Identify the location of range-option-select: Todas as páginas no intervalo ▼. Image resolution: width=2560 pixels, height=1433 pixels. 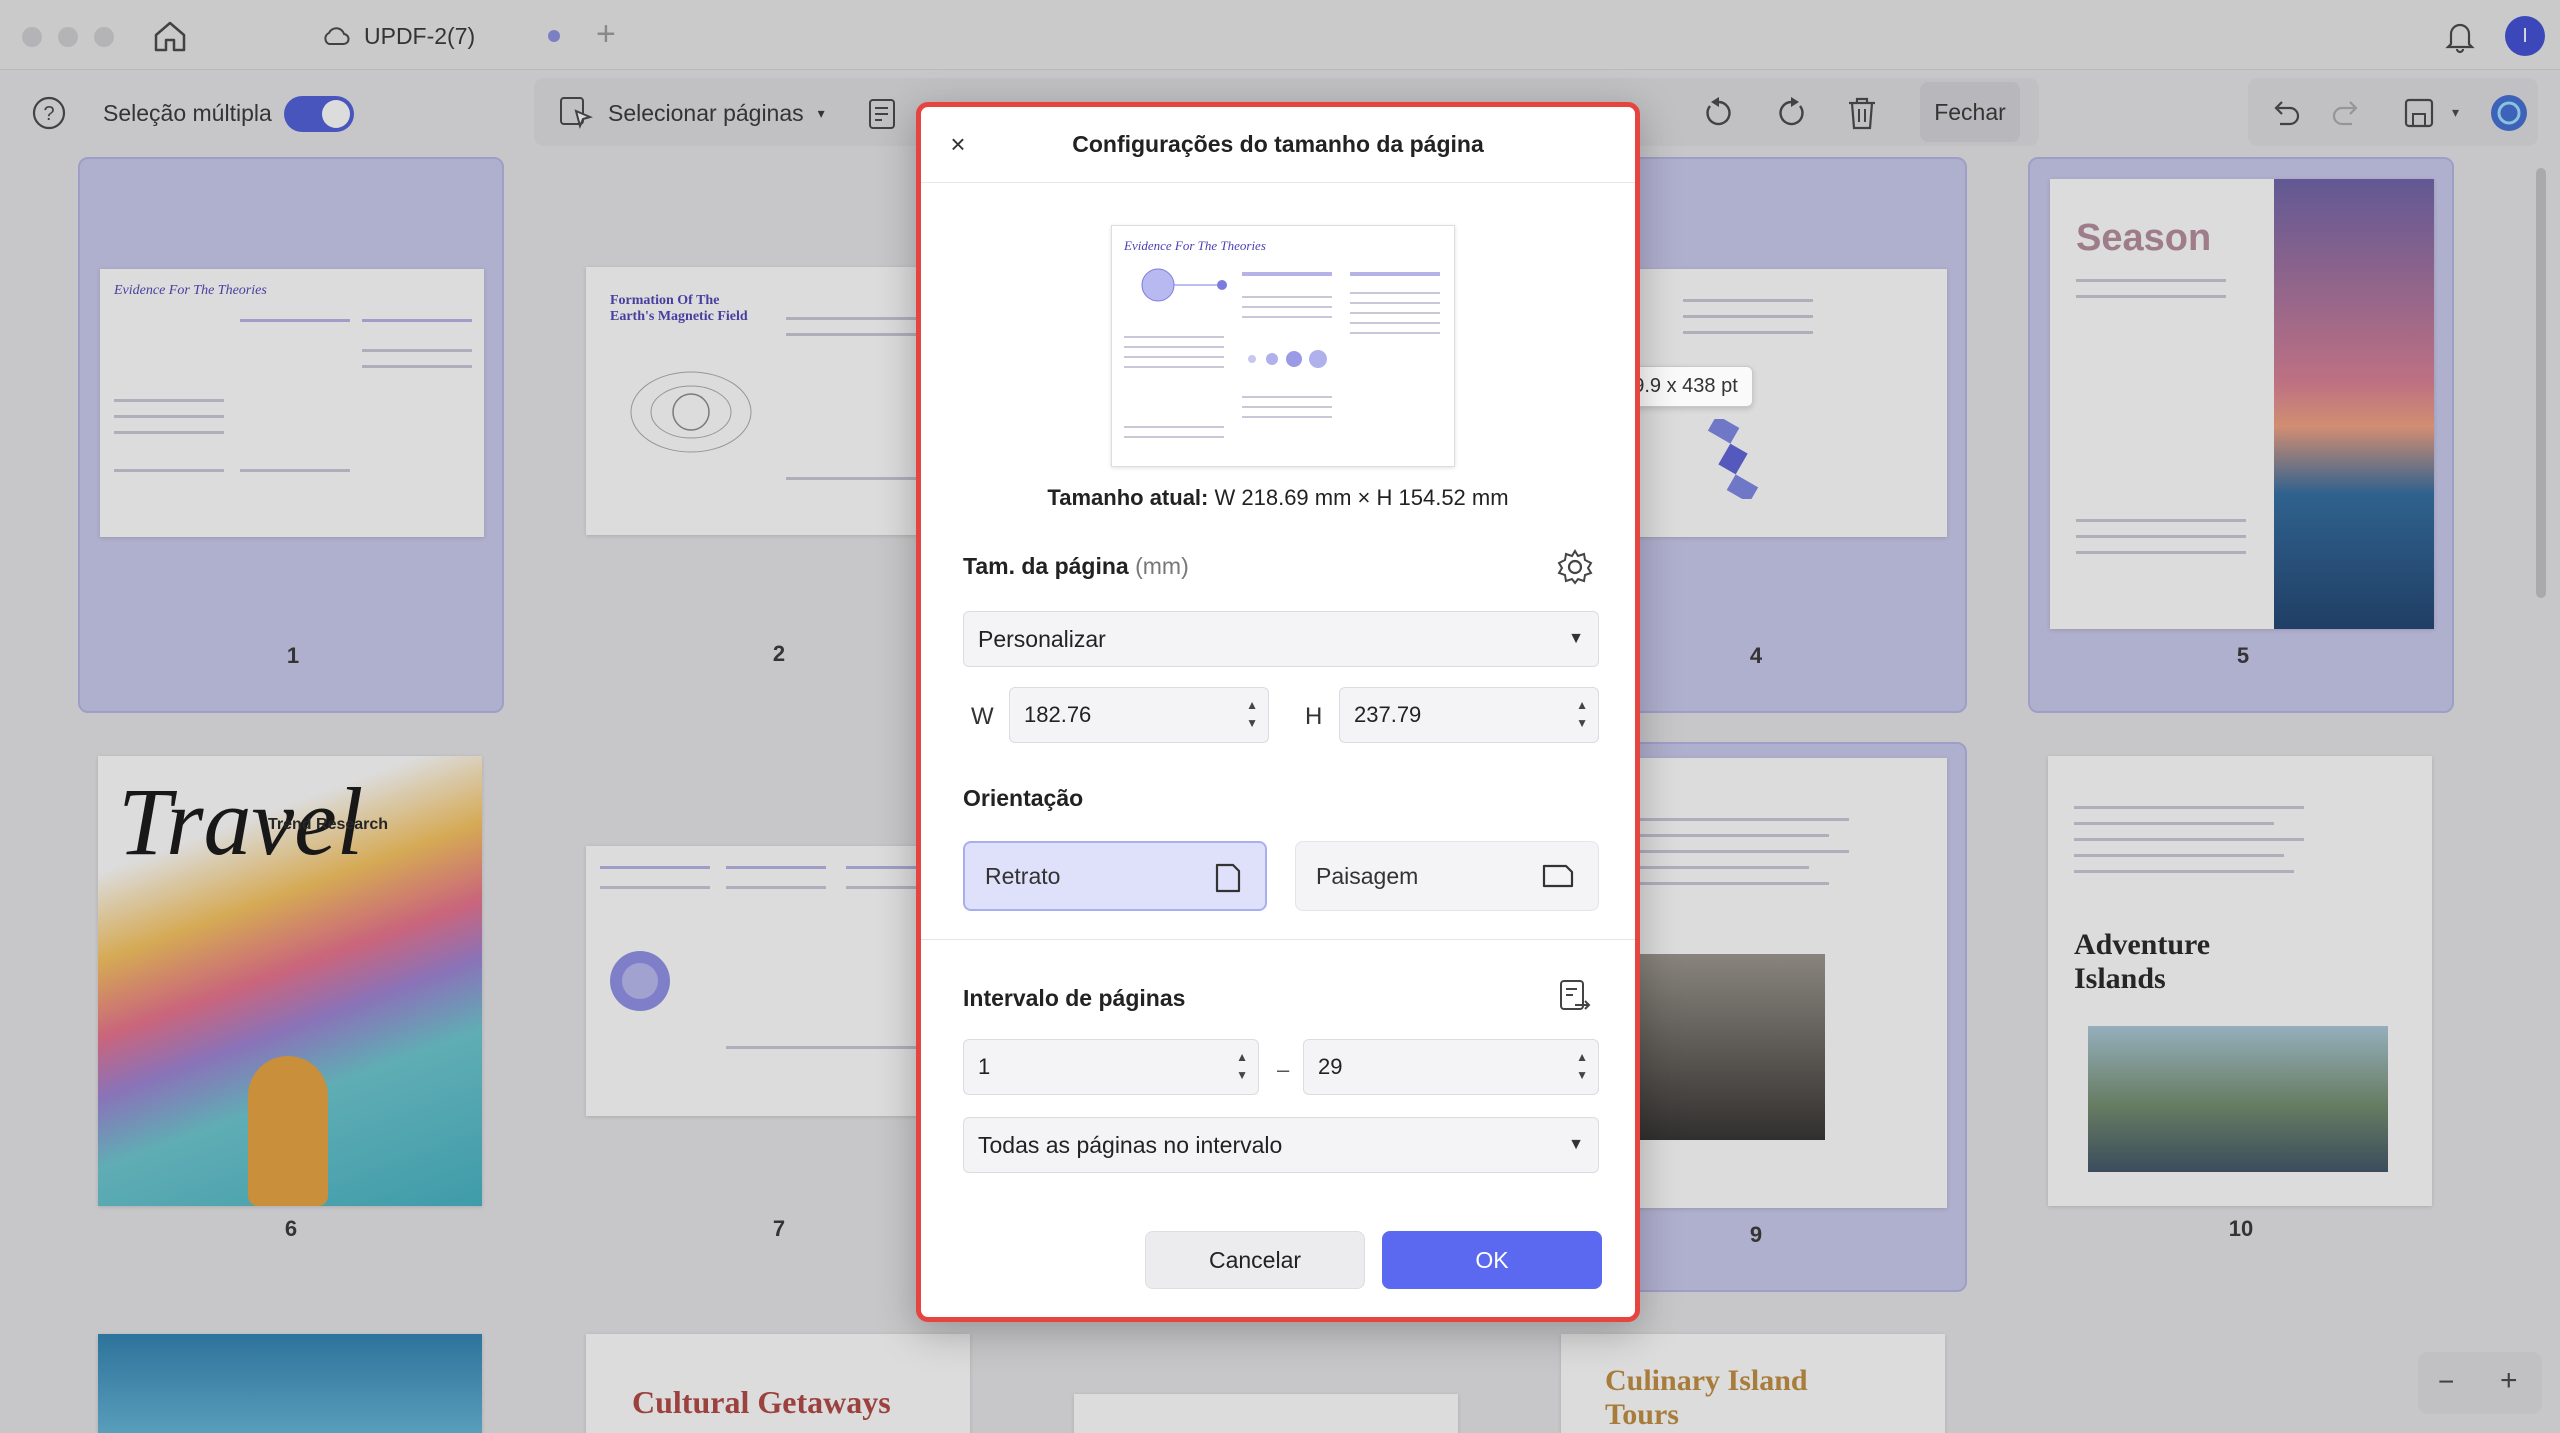
(1281, 1145).